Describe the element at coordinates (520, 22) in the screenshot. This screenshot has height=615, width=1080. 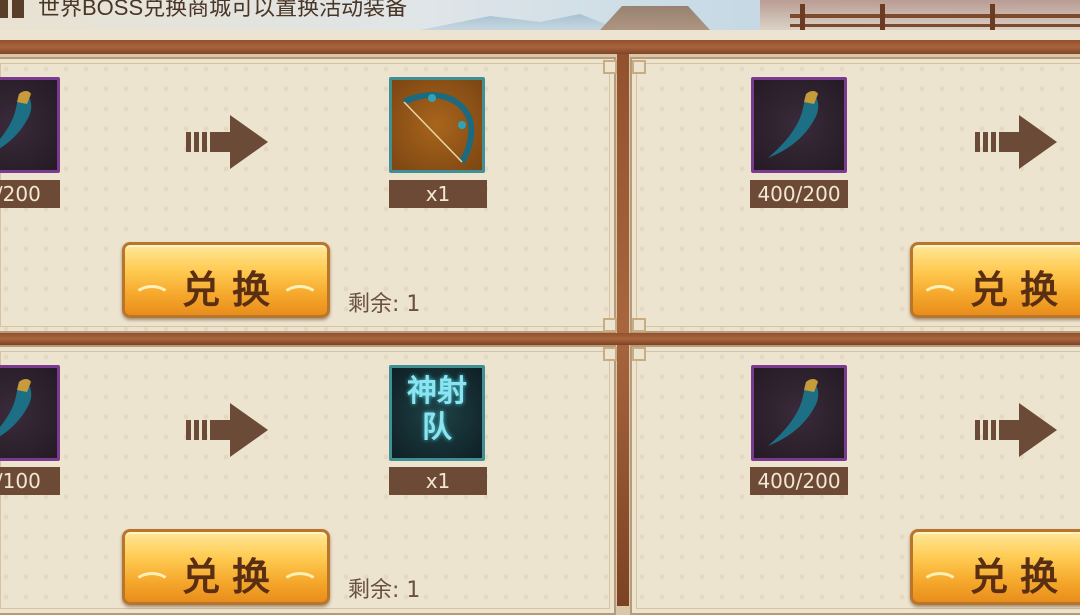
I see `mountain-decoration` at that location.